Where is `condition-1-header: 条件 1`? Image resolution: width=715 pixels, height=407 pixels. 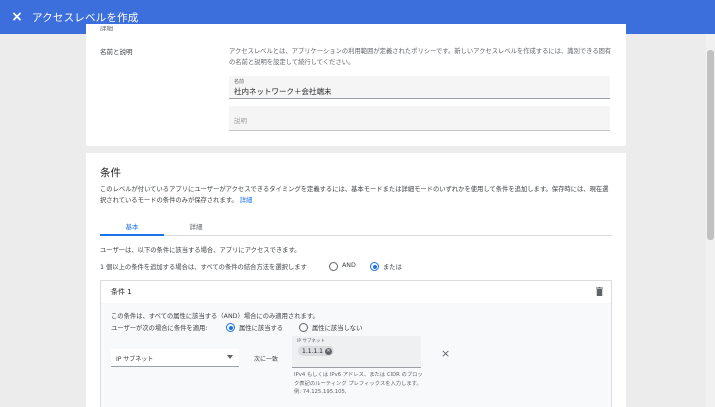
condition-1-header: 条件 1 is located at coordinates (356, 292).